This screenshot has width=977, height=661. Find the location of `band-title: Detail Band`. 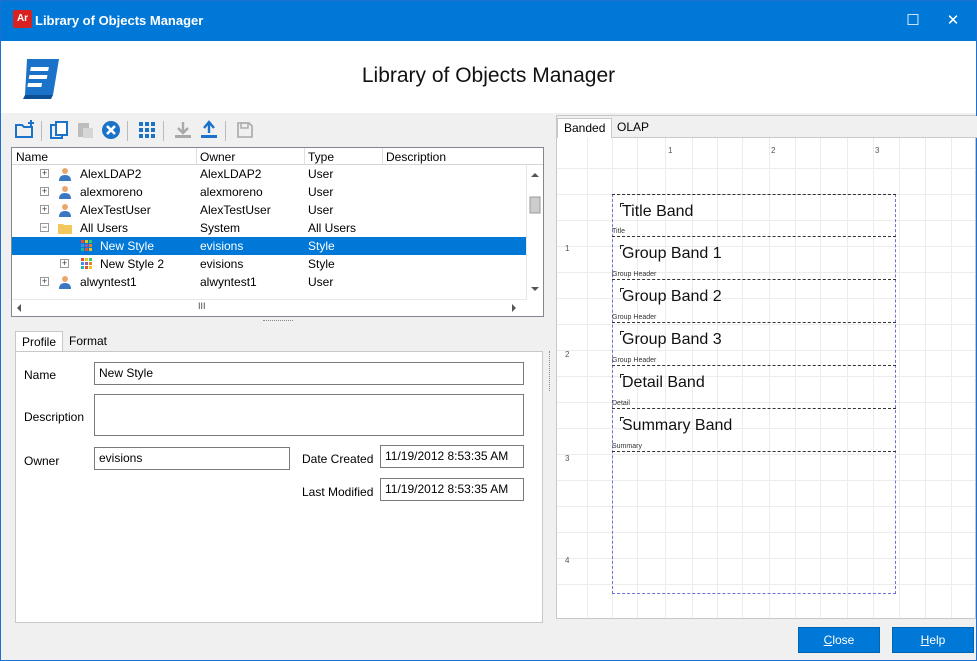

band-title: Detail Band is located at coordinates (663, 382).